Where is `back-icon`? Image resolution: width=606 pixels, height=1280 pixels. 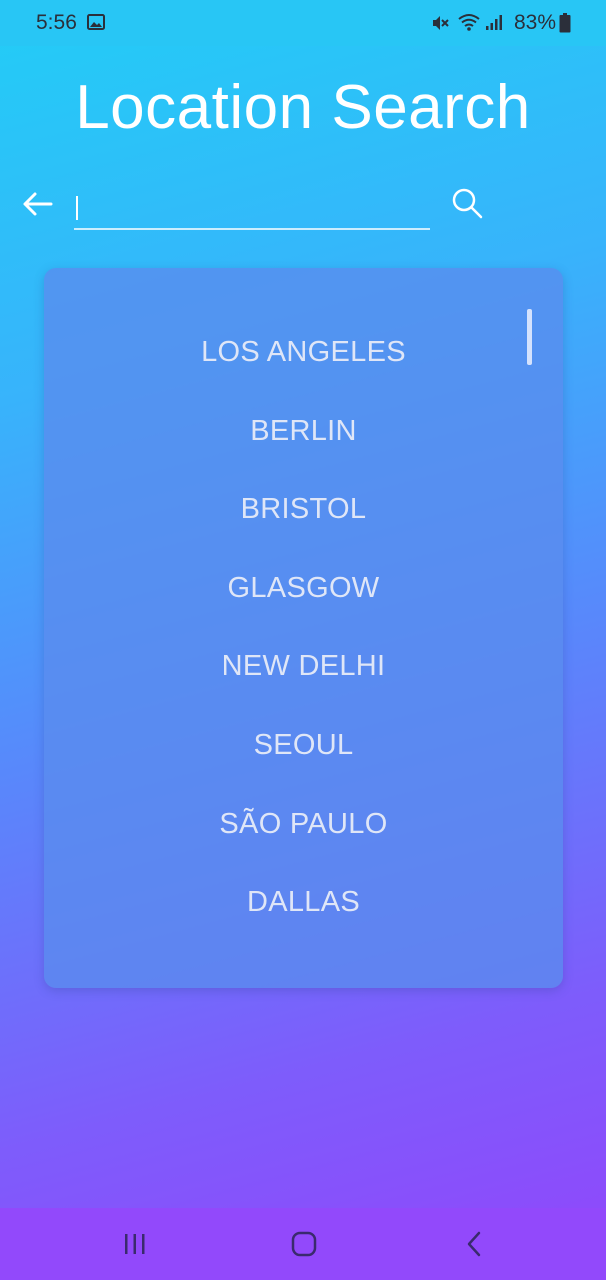
back-icon is located at coordinates (474, 1244).